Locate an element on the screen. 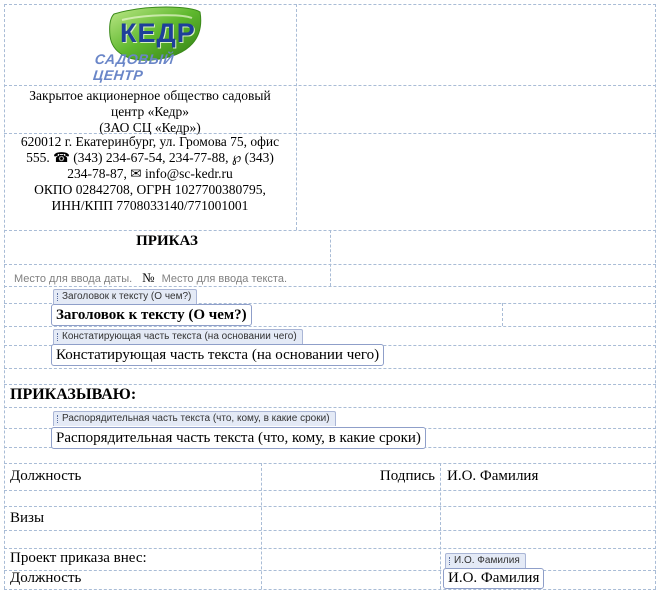  company-name-line2: центр «Кедр» is located at coordinates (150, 111).